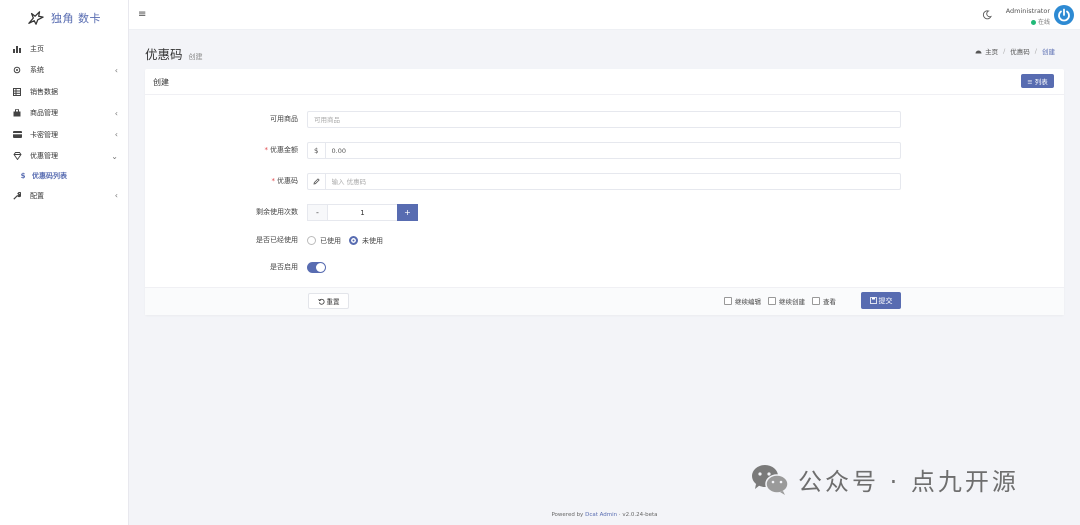 The height and width of the screenshot is (525, 1080). I want to click on radio-circle-checked, so click(353, 240).